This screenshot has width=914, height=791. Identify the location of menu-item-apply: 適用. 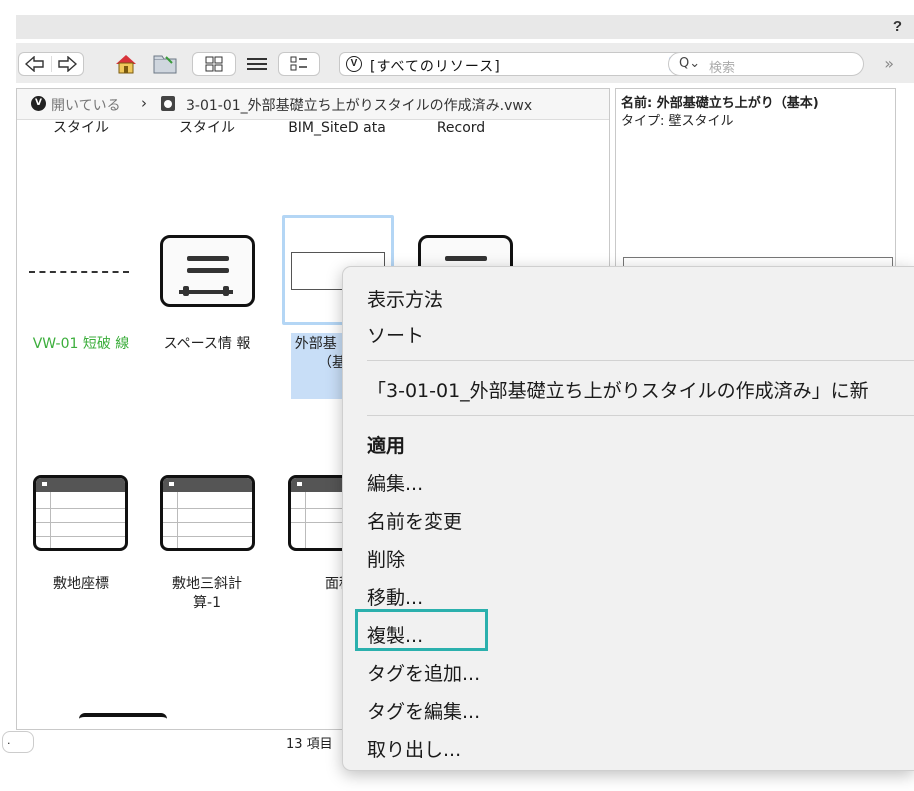
(386, 444).